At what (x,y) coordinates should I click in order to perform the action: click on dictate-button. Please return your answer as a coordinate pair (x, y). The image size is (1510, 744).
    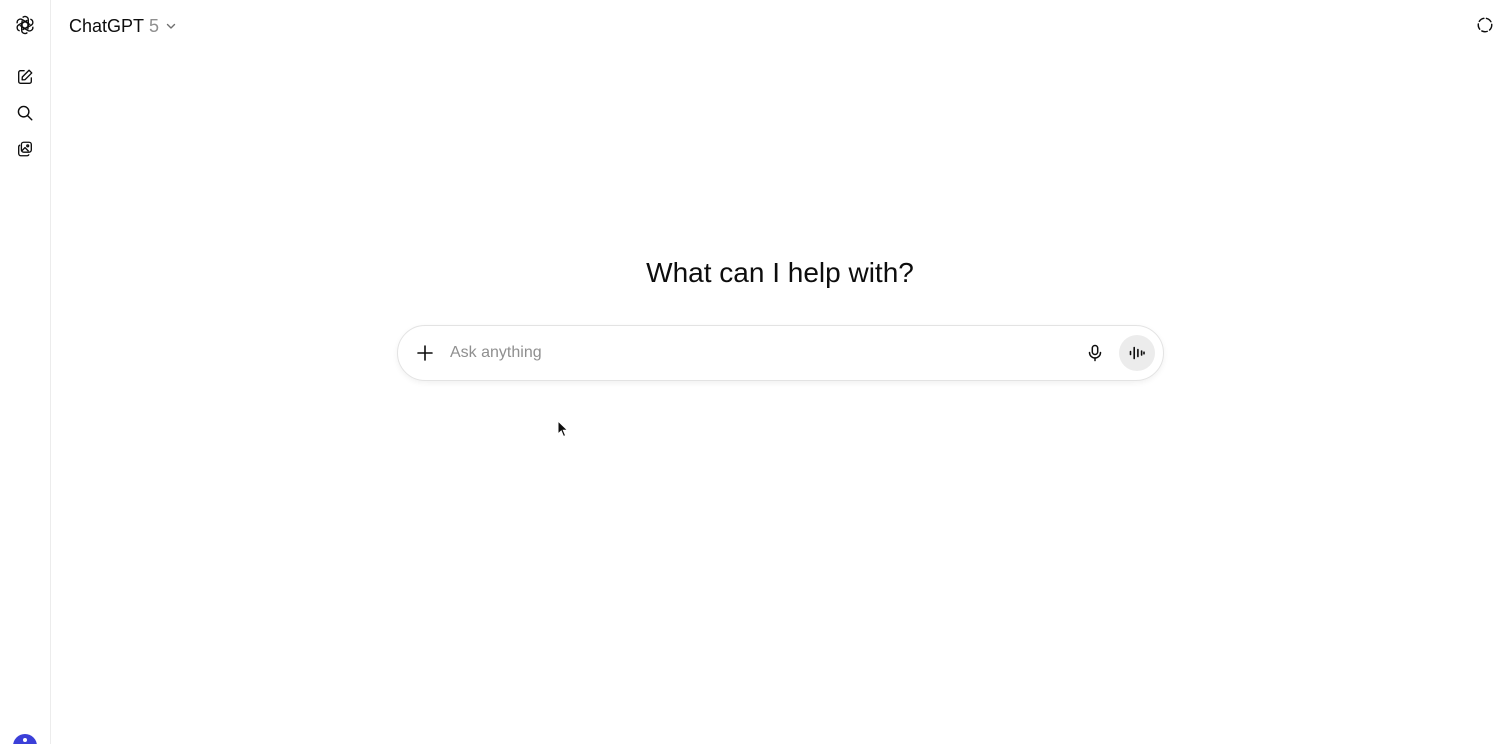
    Looking at the image, I should click on (1095, 353).